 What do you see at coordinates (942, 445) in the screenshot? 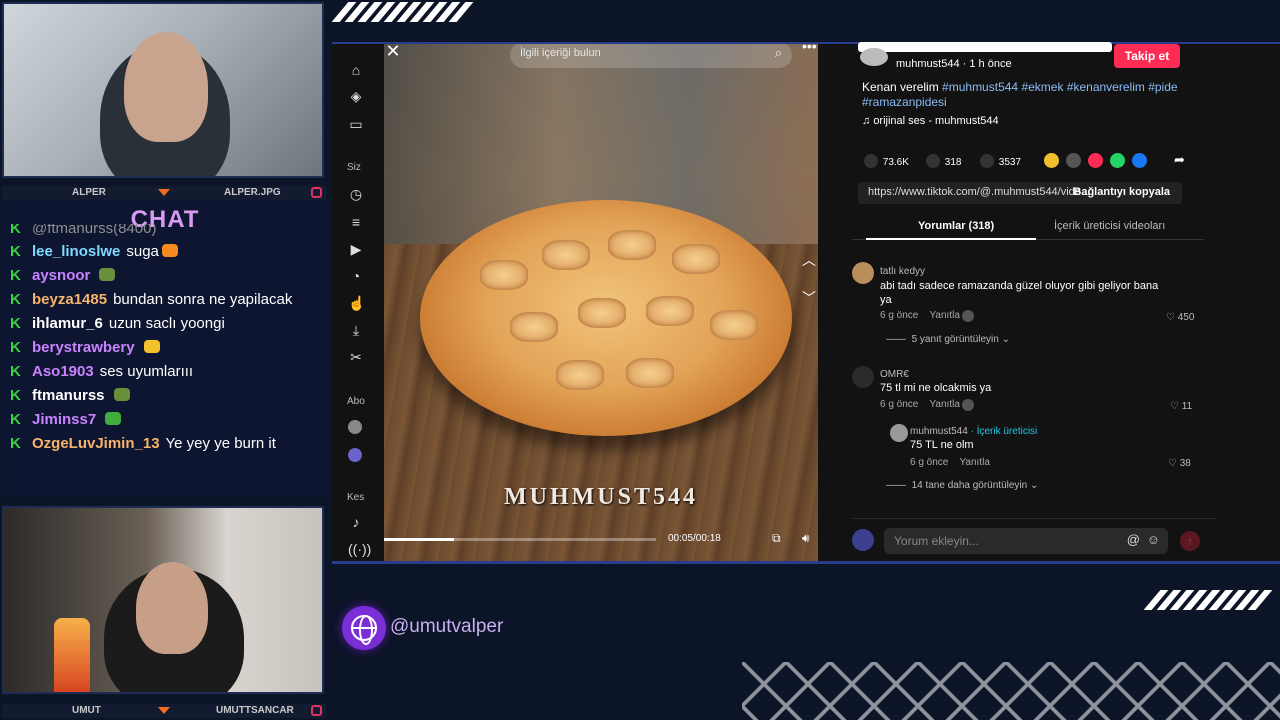
I see `reply-text: 75 TL ne olm` at bounding box center [942, 445].